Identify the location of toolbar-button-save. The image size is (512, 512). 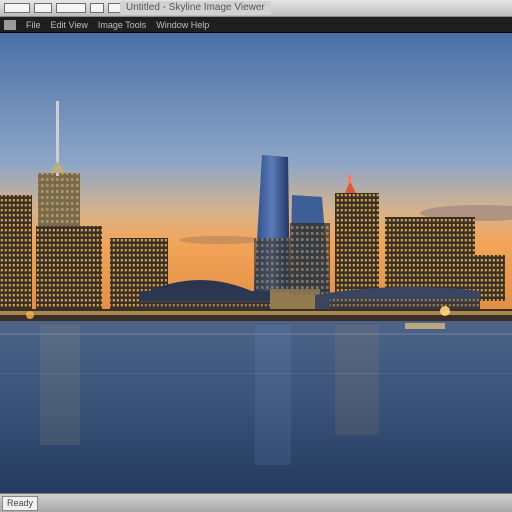
(43, 8).